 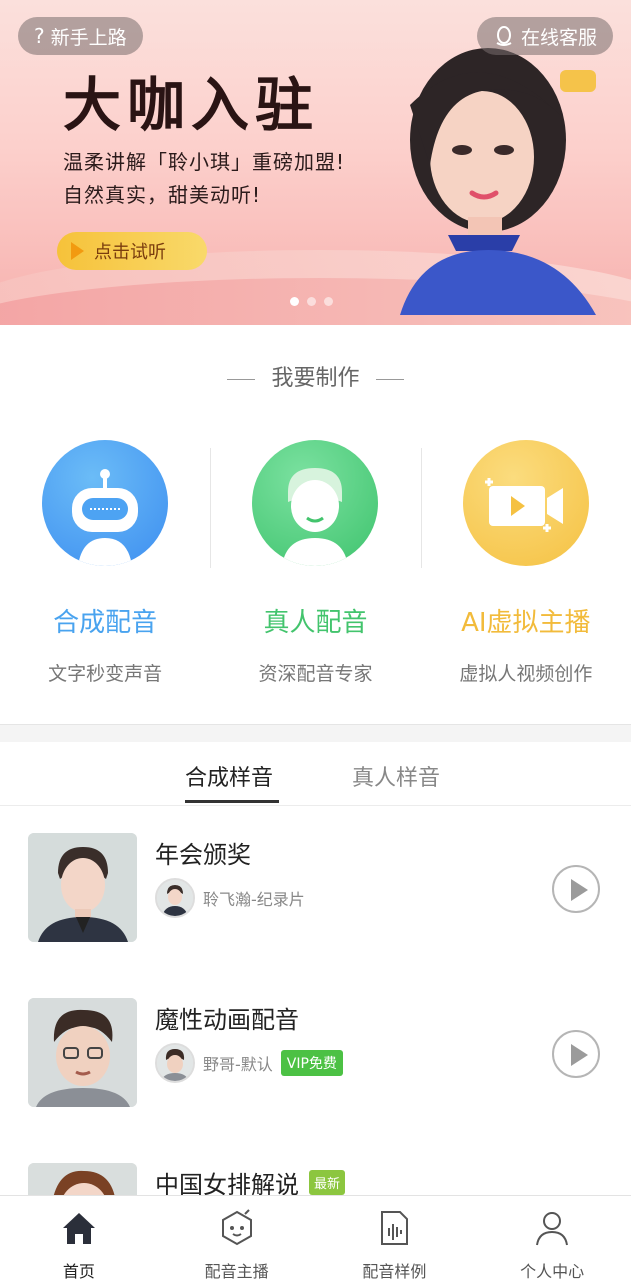 I want to click on audio-file-icon, so click(x=395, y=1228).